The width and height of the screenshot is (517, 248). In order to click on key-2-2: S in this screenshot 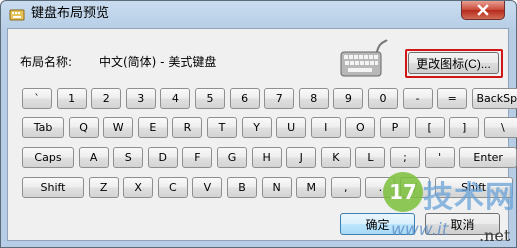, I will do `click(128, 157)`.